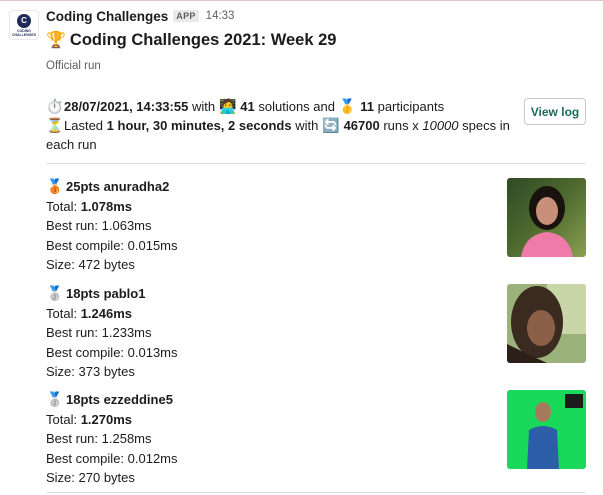 The image size is (603, 495). What do you see at coordinates (331, 125) in the screenshot?
I see `repeat-icon: 🔄` at bounding box center [331, 125].